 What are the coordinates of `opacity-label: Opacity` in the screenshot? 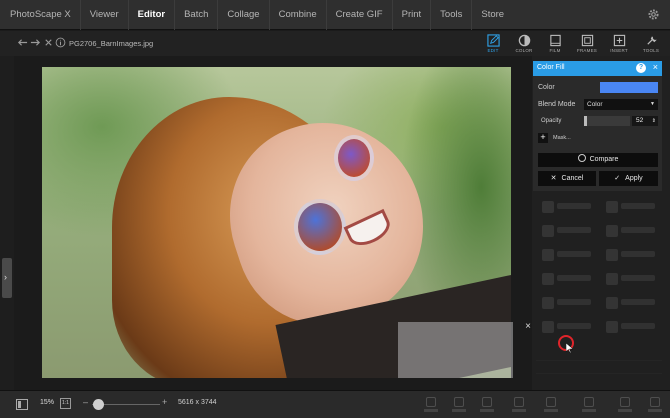 It's located at (551, 121).